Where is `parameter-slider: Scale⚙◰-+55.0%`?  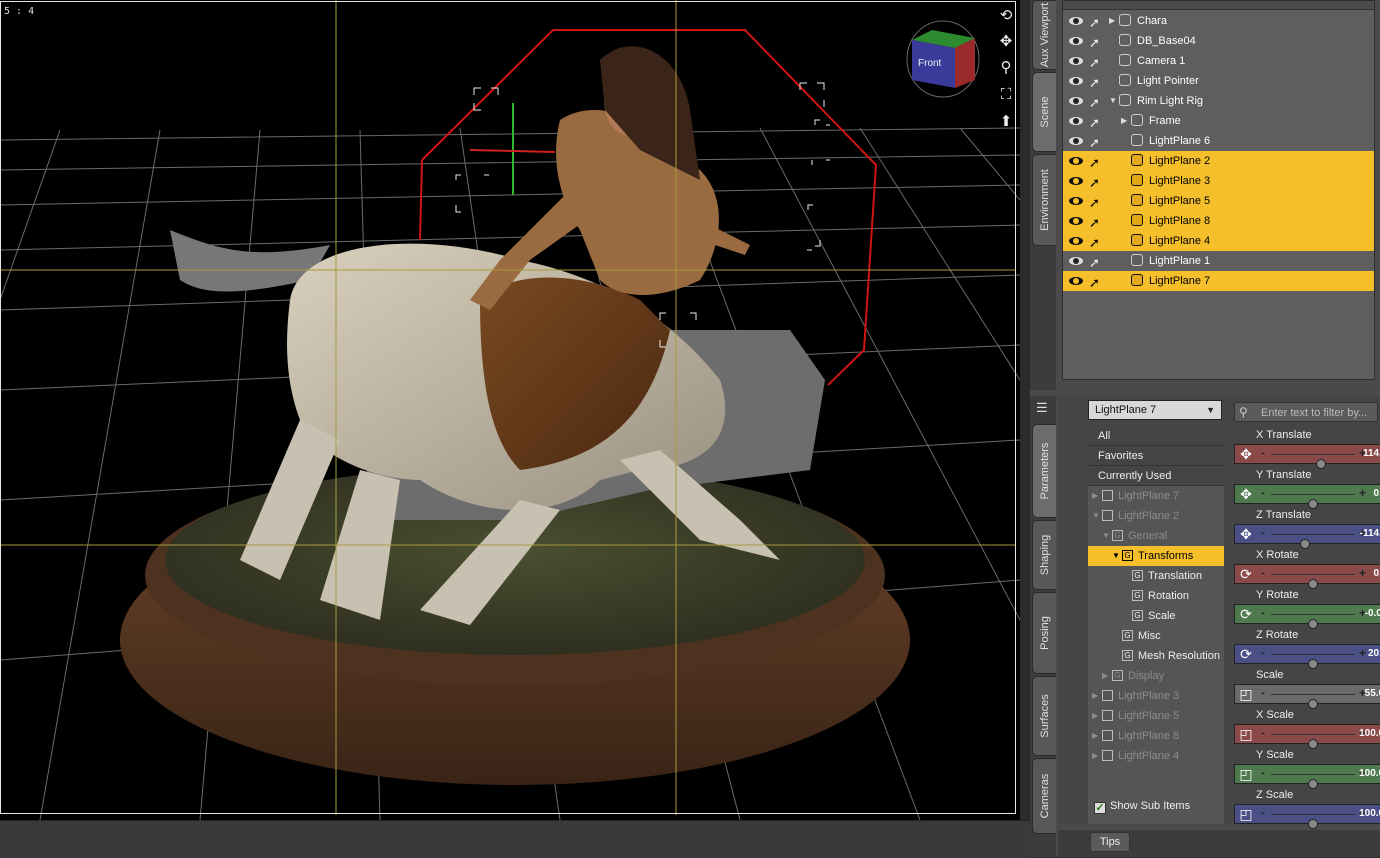 parameter-slider: Scale⚙◰-+55.0% is located at coordinates (1307, 688).